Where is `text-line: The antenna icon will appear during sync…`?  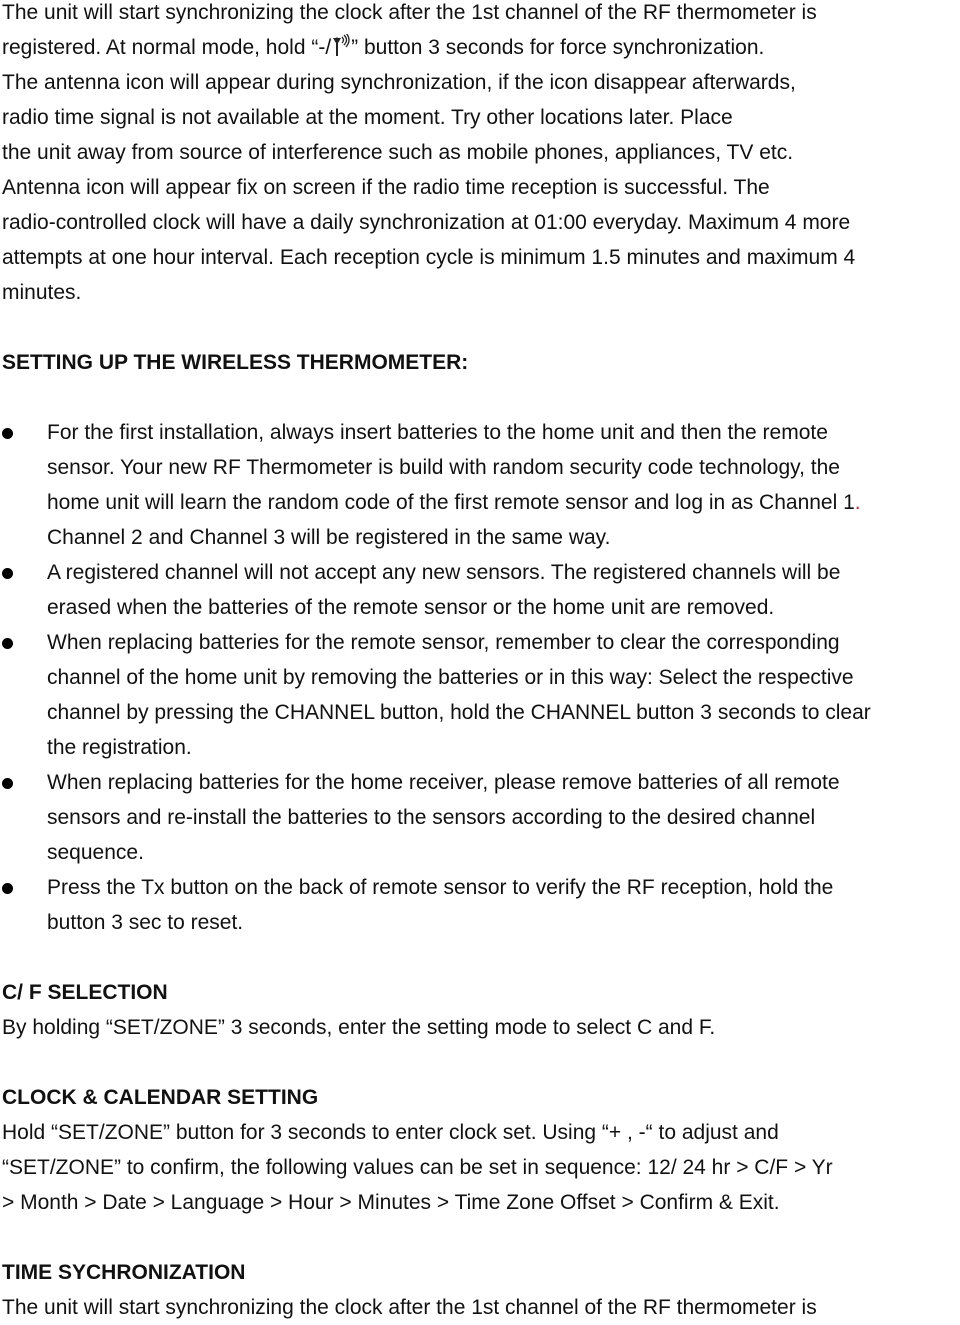
text-line: The antenna icon will appear during sync… is located at coordinates (399, 82).